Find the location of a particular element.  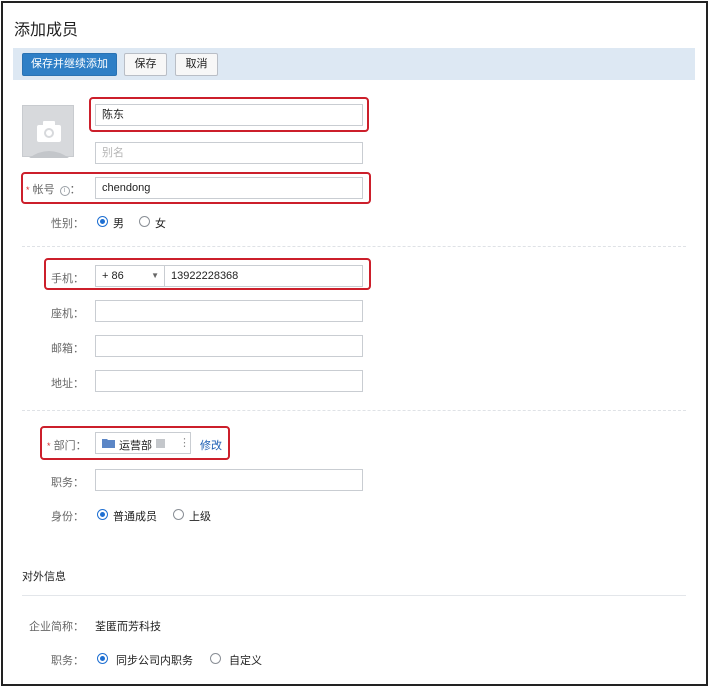

save-and-continue-button: 保存并继续添加 is located at coordinates (69, 64).